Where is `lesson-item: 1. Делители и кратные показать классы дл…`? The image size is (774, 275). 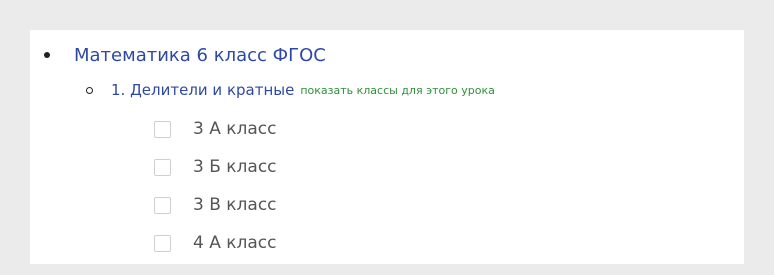
lesson-item: 1. Делители и кратные показать классы дл… is located at coordinates (290, 90).